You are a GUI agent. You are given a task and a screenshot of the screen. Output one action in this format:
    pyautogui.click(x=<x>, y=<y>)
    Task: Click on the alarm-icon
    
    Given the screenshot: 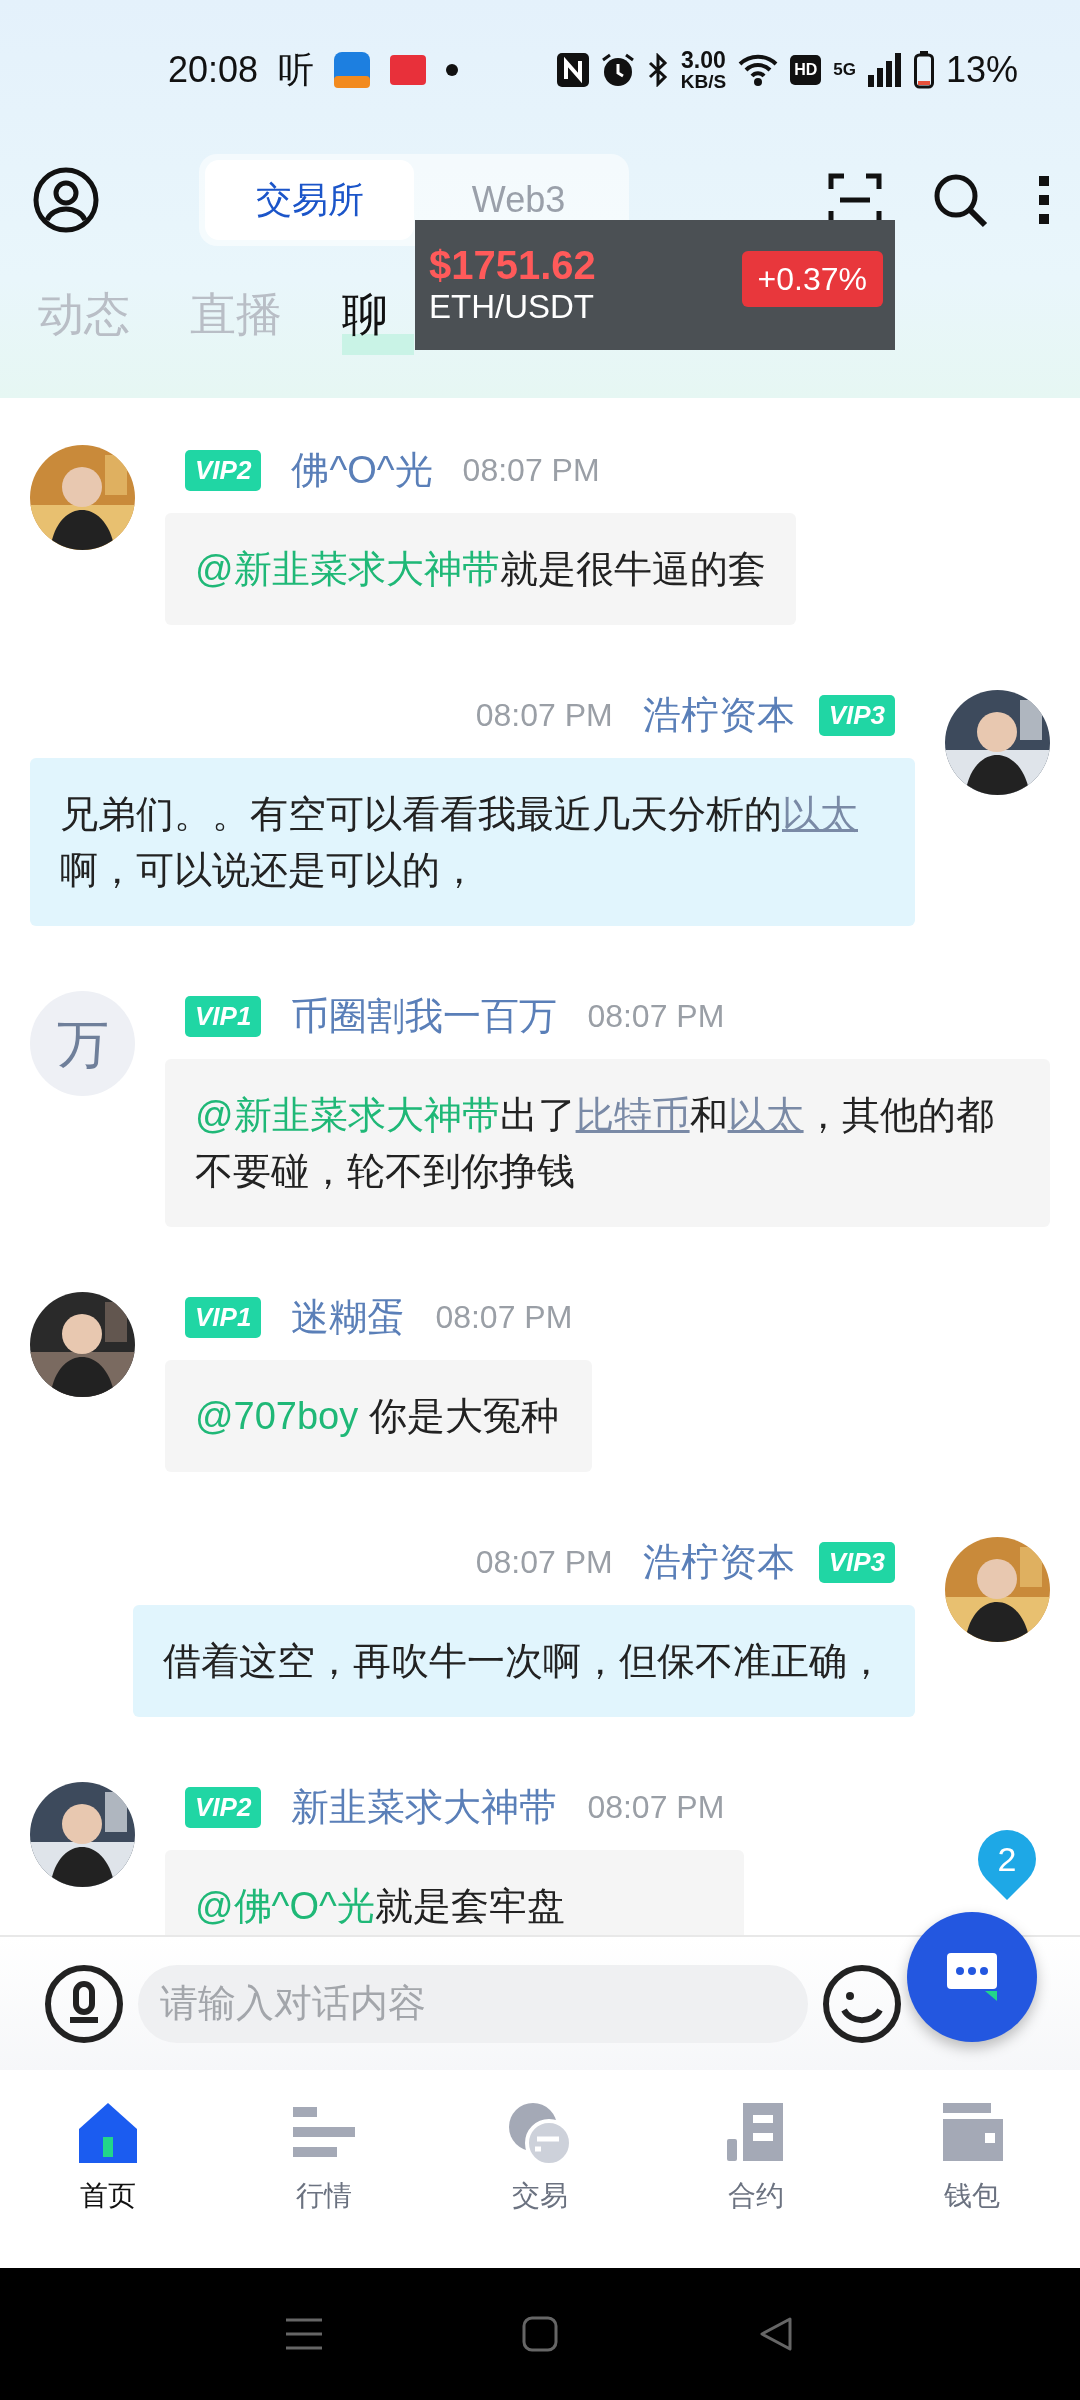 What is the action you would take?
    pyautogui.click(x=617, y=70)
    